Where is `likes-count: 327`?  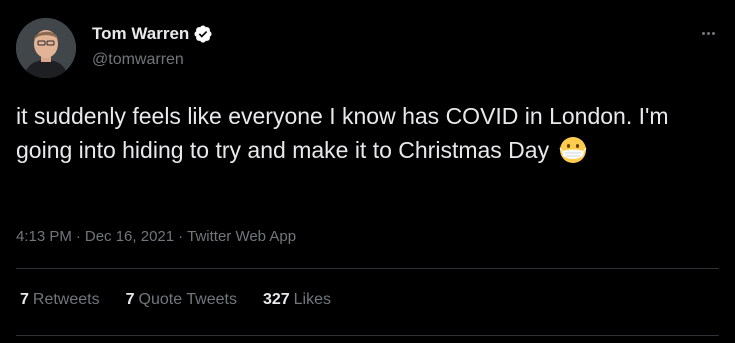
likes-count: 327 is located at coordinates (276, 299).